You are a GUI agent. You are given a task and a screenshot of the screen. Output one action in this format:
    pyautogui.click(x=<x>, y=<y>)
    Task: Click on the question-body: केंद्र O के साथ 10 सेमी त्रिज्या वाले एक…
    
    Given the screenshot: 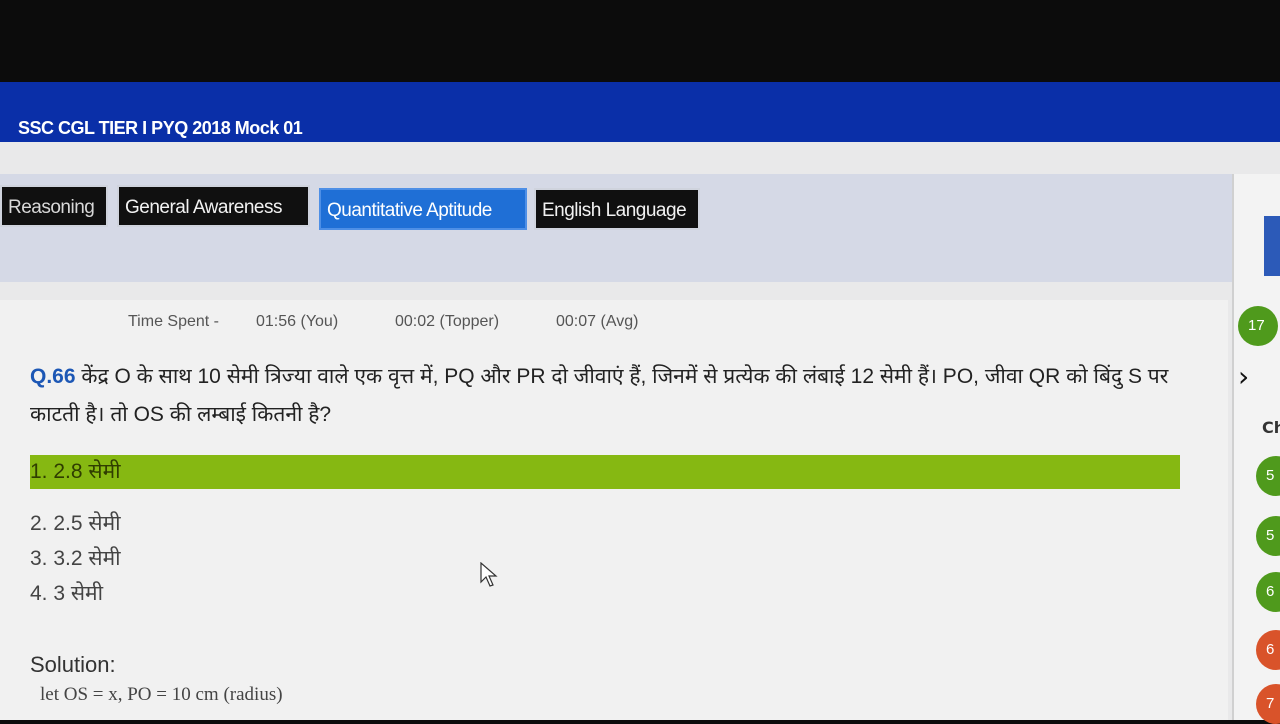 What is the action you would take?
    pyautogui.click(x=599, y=395)
    